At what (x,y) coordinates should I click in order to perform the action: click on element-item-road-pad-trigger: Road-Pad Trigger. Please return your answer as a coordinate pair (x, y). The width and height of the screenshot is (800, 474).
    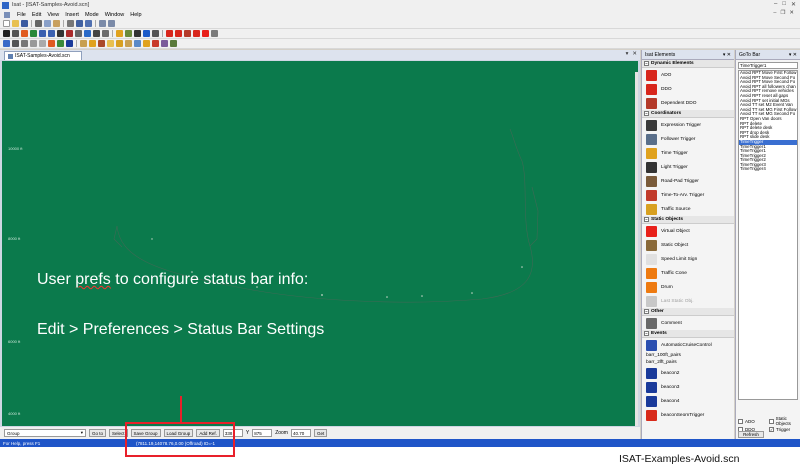
    Looking at the image, I should click on (688, 181).